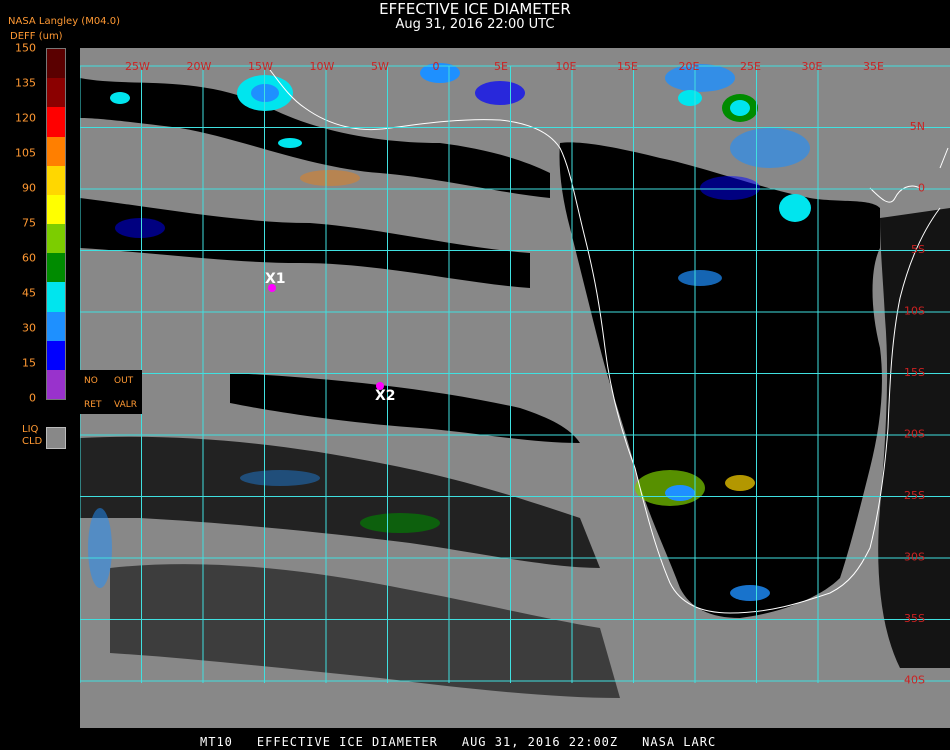 The width and height of the screenshot is (950, 750). I want to click on longitude-label: 10E, so click(566, 66).